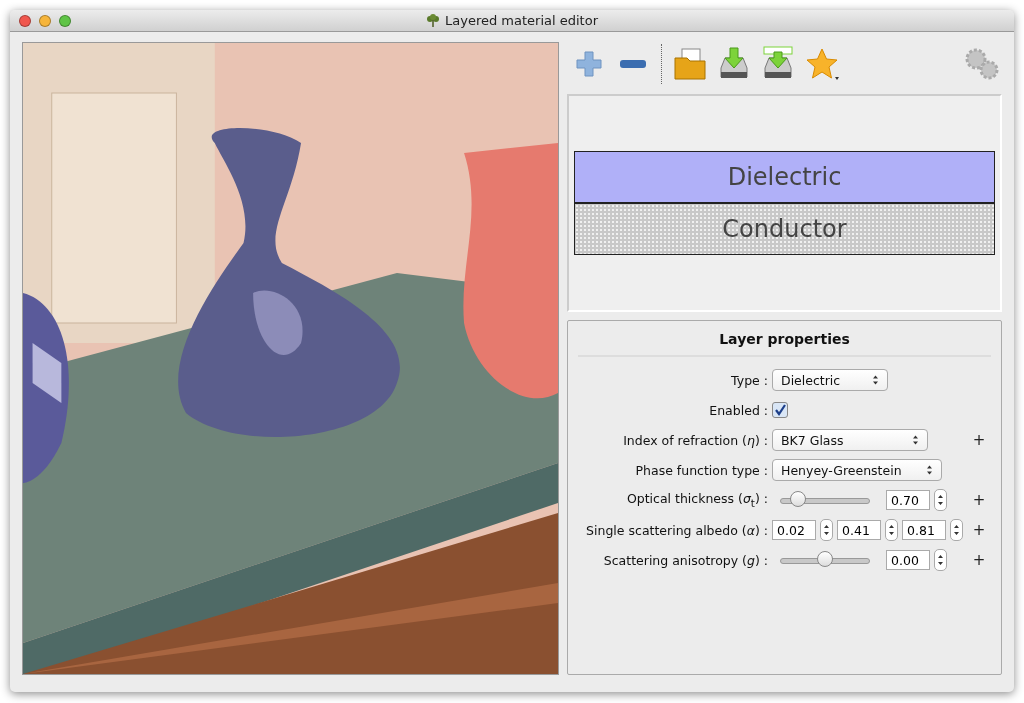 This screenshot has width=1024, height=703. Describe the element at coordinates (685, 560) in the screenshot. I see `property-label: Scattering anisotropy (g) :` at that location.